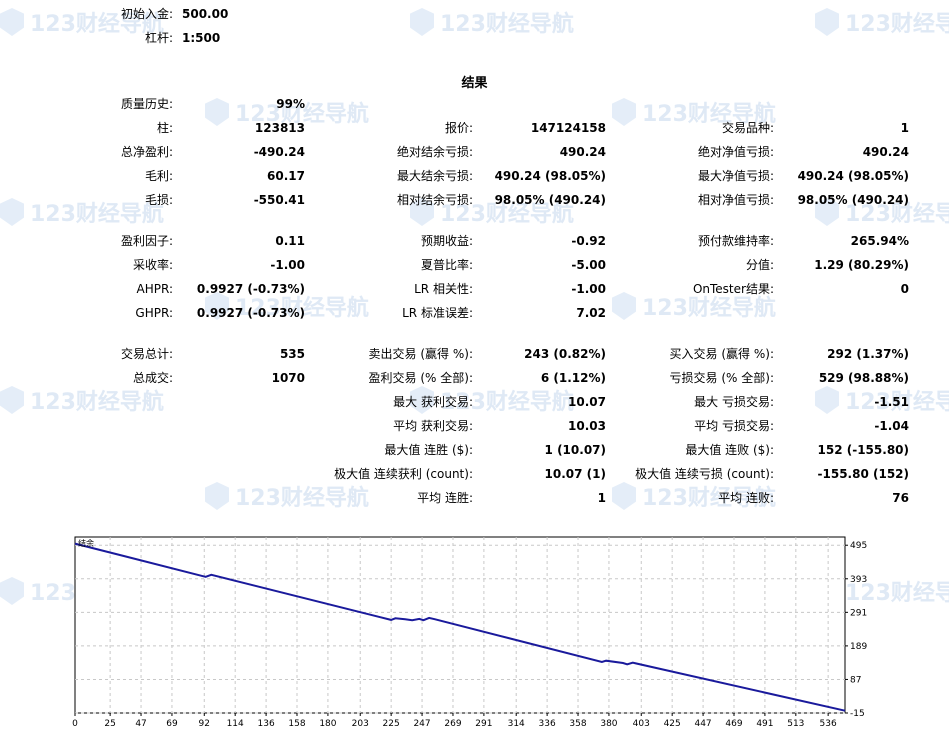 The height and width of the screenshot is (744, 949). What do you see at coordinates (204, 724) in the screenshot?
I see `x-tick-label: 92` at bounding box center [204, 724].